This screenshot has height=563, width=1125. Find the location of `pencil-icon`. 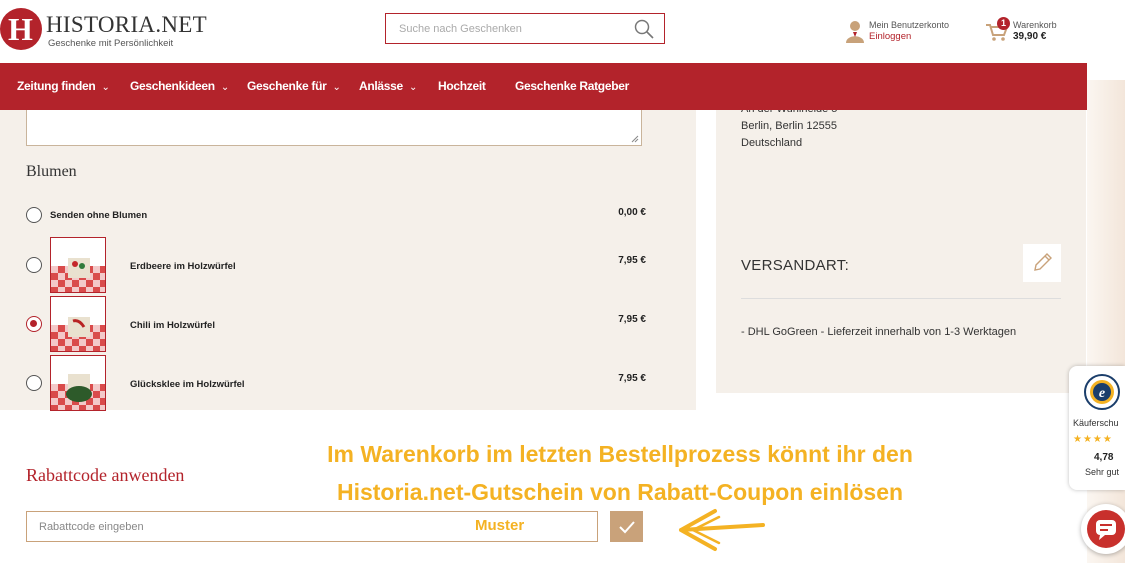

pencil-icon is located at coordinates (1043, 262).